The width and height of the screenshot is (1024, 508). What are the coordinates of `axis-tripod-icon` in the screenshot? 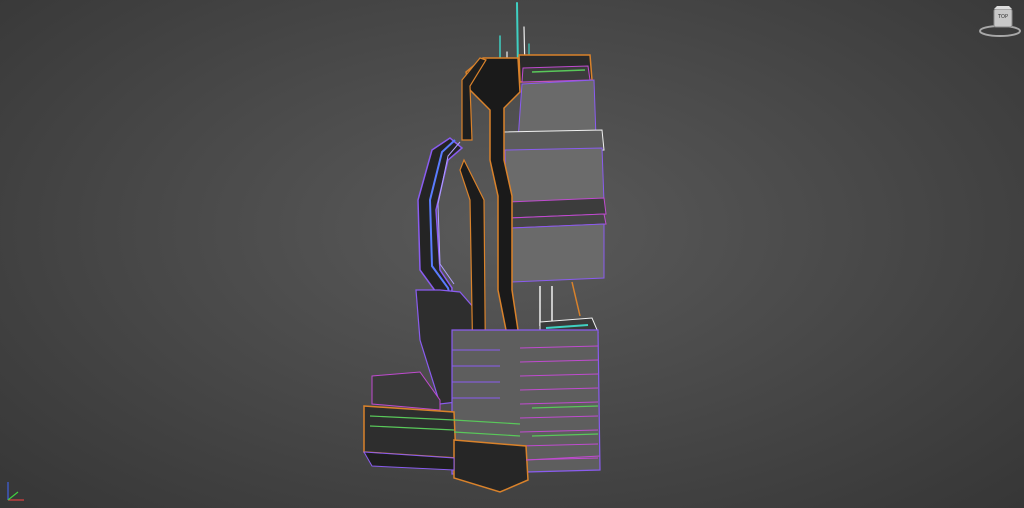 It's located at (15, 491).